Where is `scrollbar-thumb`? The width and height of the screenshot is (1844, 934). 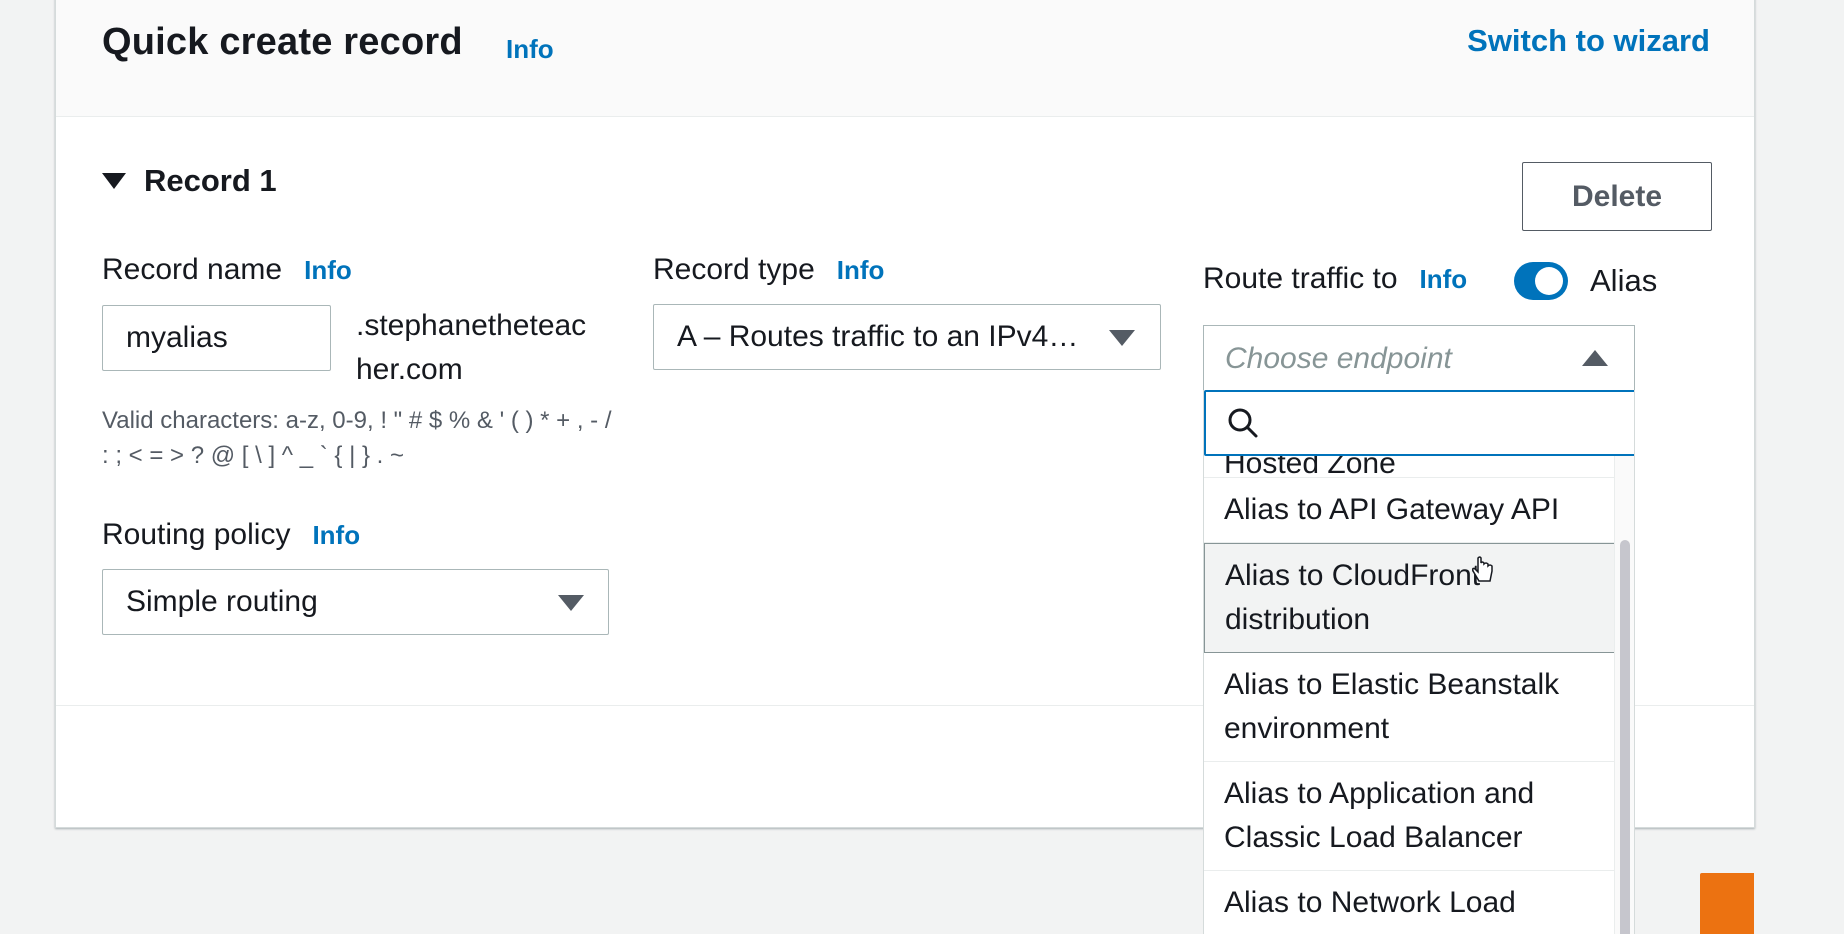
scrollbar-thumb is located at coordinates (1625, 737).